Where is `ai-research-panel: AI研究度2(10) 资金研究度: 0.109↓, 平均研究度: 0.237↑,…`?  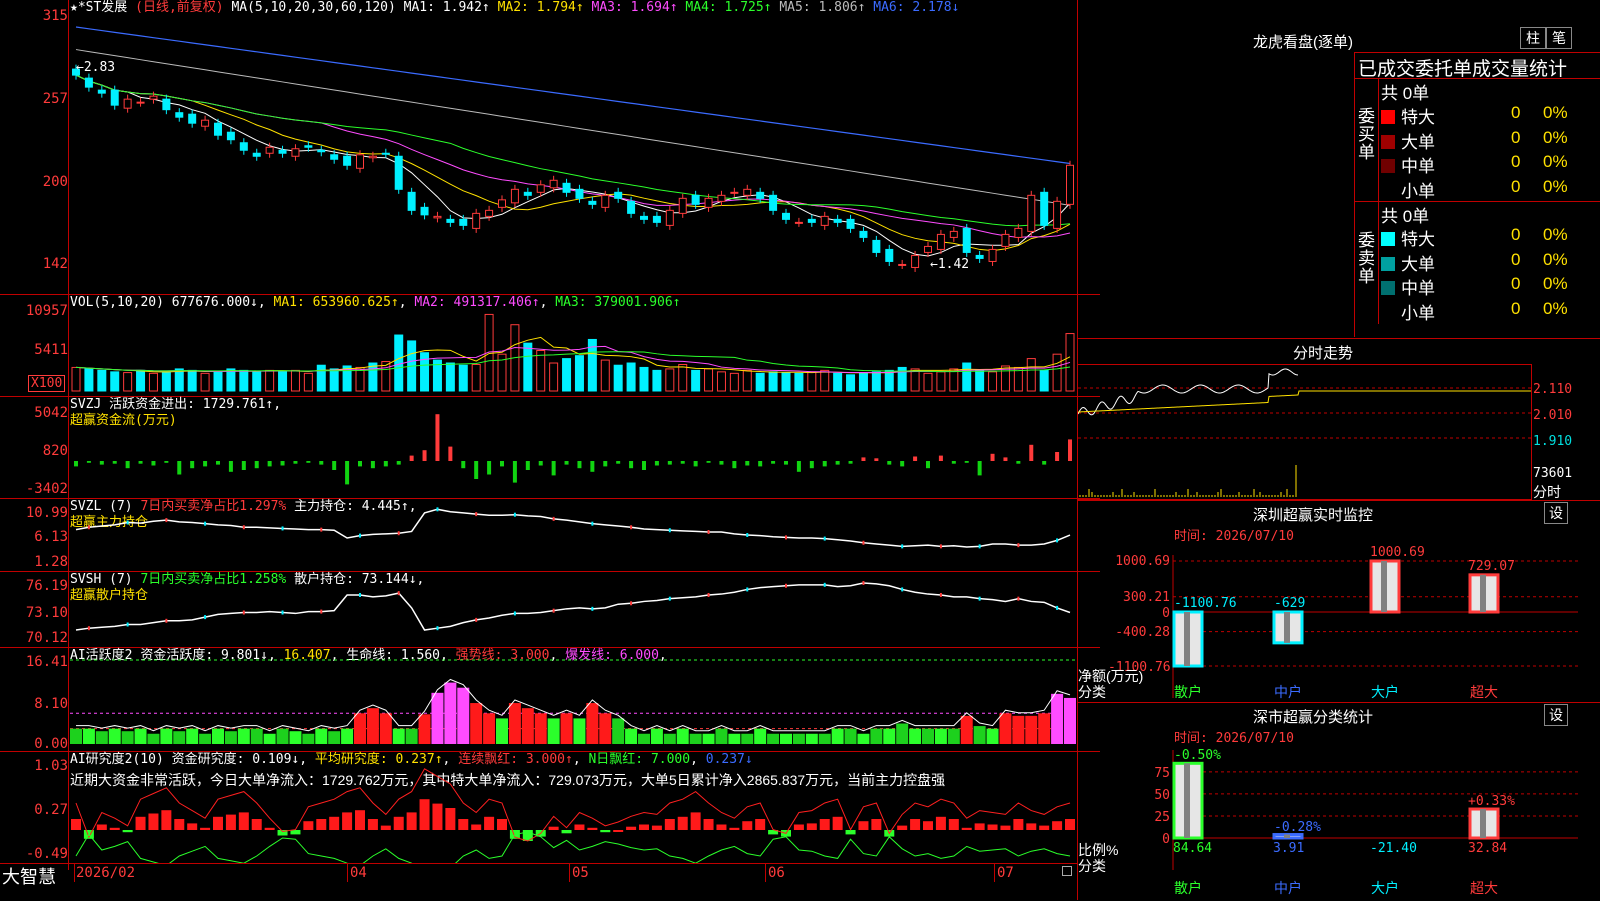 ai-research-panel: AI研究度2(10) 资金研究度: 0.109↓, 平均研究度: 0.237↑,… is located at coordinates (550, 807).